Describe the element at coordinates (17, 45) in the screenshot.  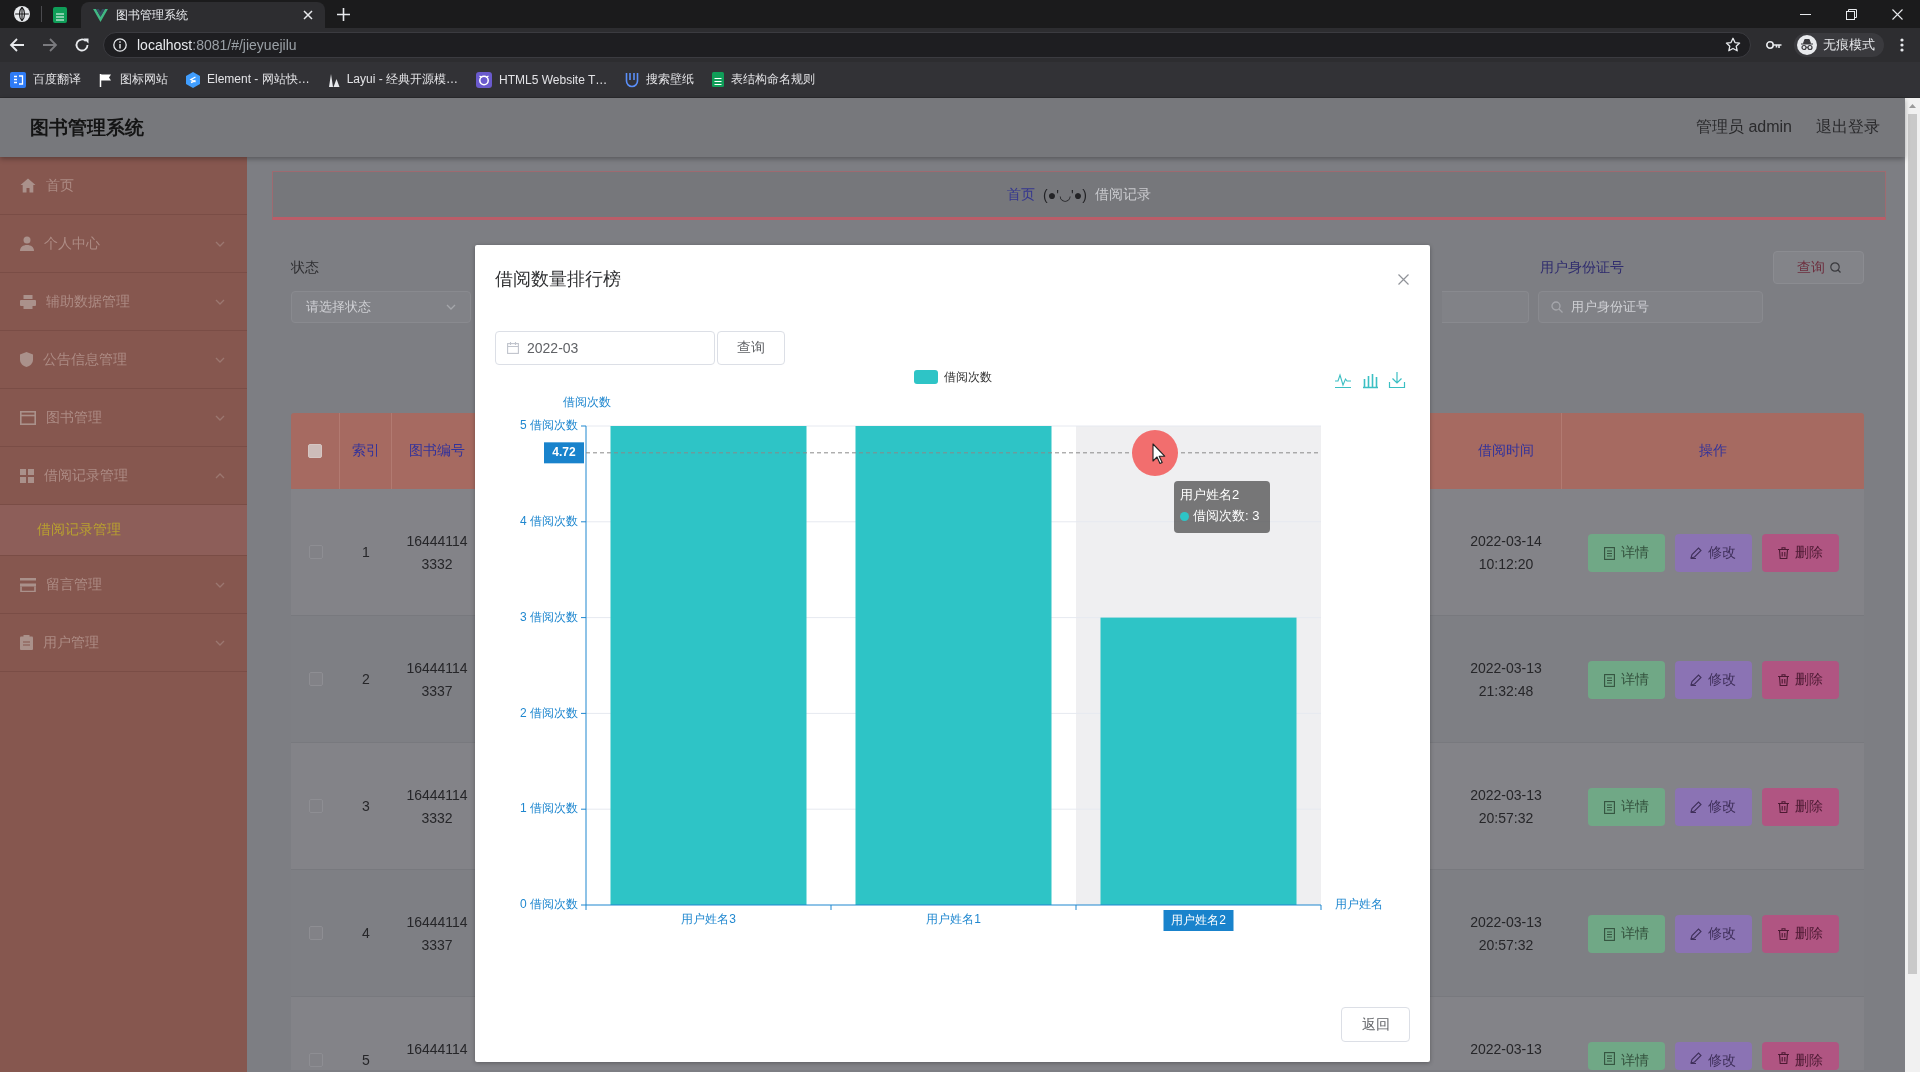
I see `back-icon` at that location.